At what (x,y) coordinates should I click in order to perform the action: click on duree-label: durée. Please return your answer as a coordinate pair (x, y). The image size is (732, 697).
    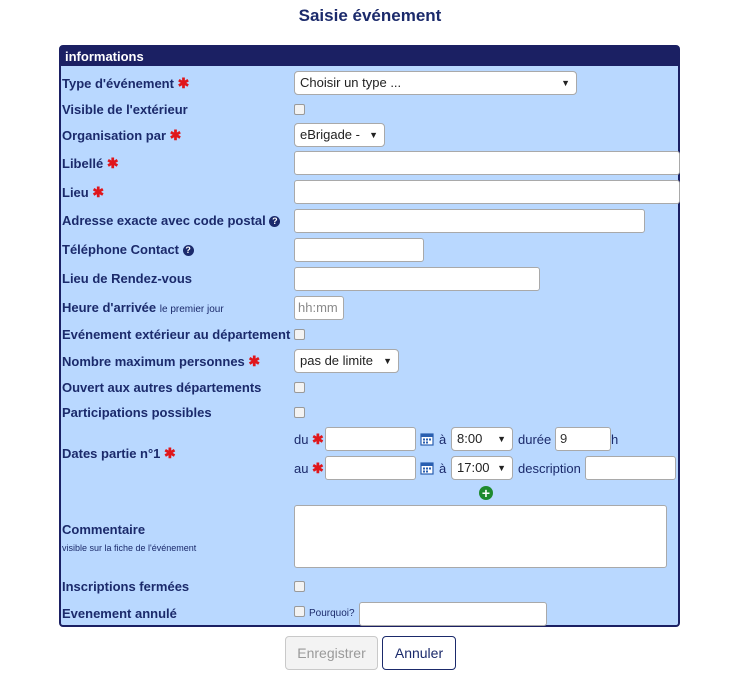
    Looking at the image, I should click on (535, 439).